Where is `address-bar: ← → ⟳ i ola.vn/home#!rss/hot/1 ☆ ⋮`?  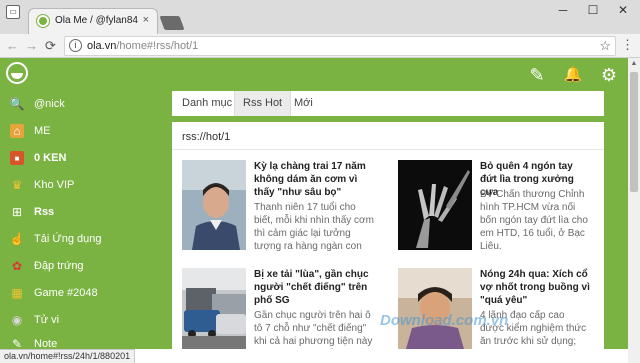
address-bar: ← → ⟳ i ola.vn/home#!rss/hot/1 ☆ ⋮ is located at coordinates (320, 46).